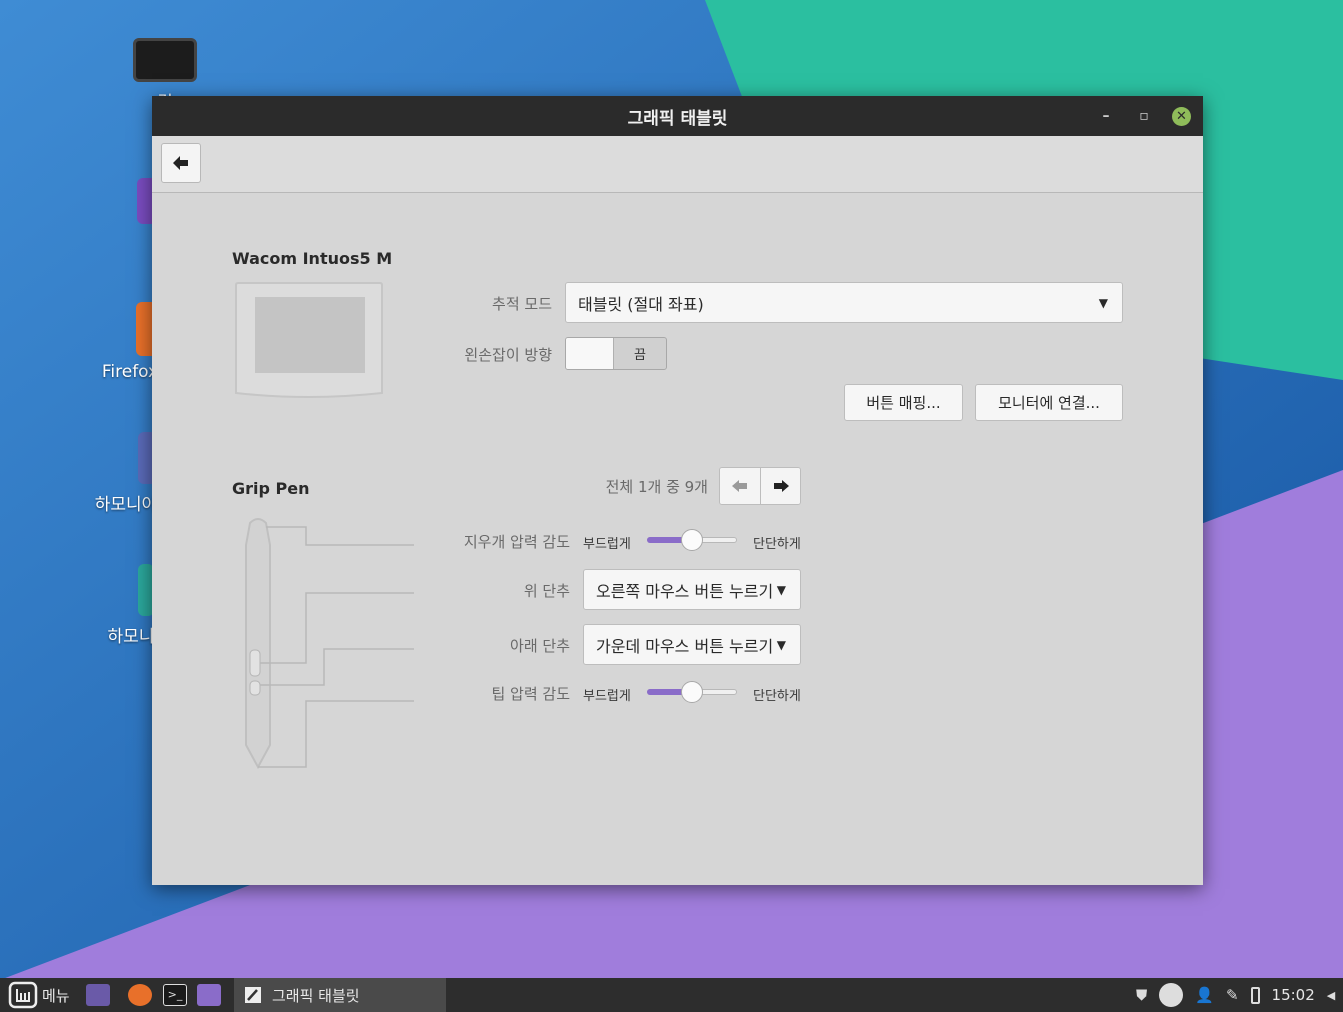  What do you see at coordinates (1144, 116) in the screenshot?
I see `restore-button: ▫` at bounding box center [1144, 116].